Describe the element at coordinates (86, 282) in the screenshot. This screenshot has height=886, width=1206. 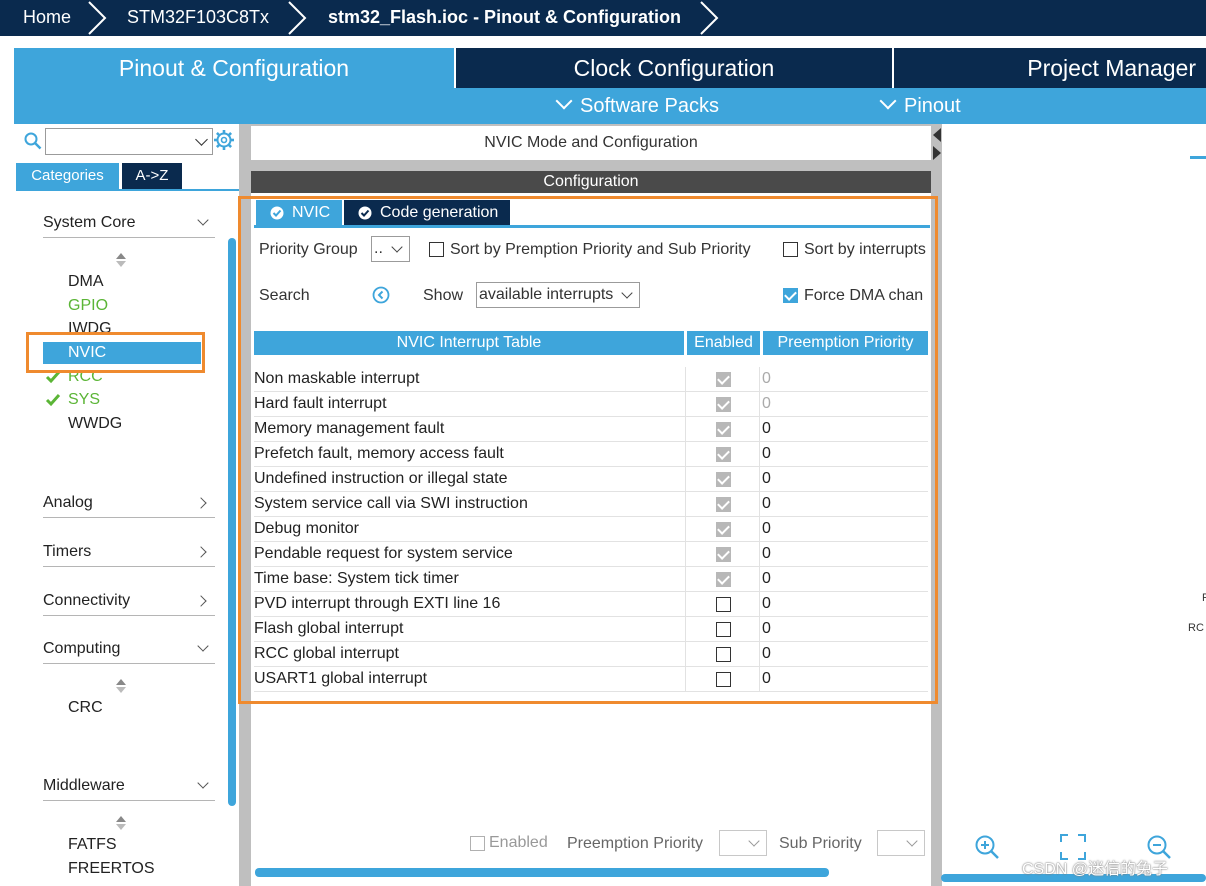
I see `category-item-dma: DMA` at that location.